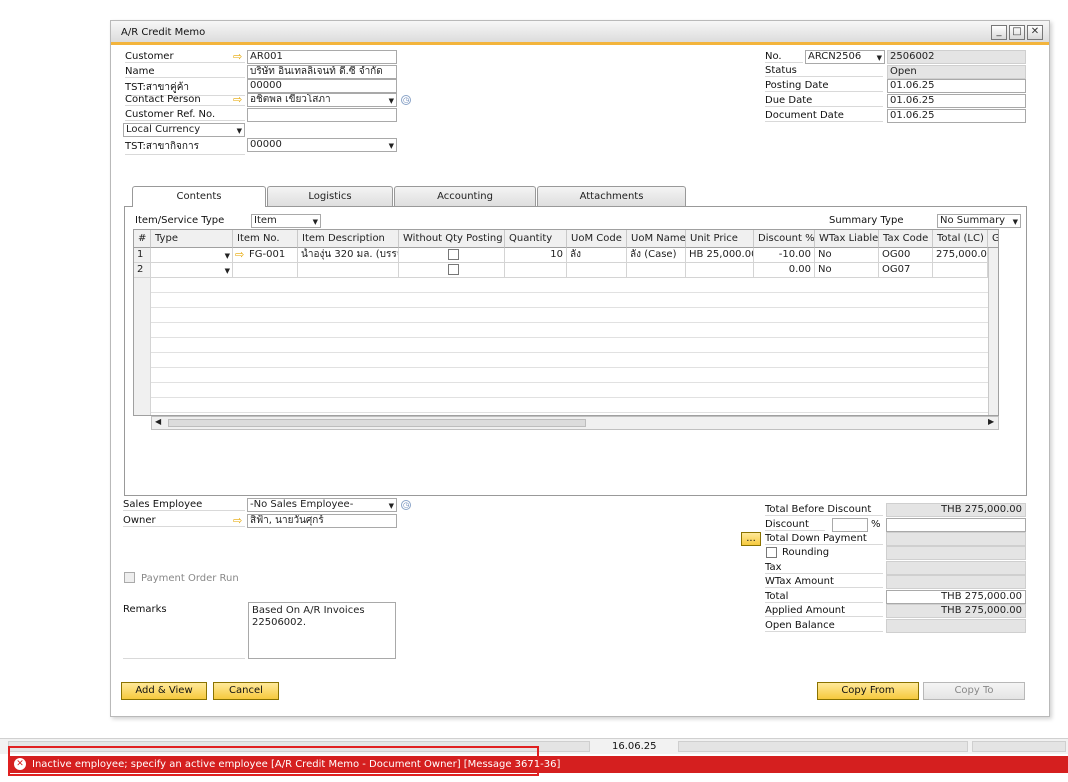  Describe the element at coordinates (142, 270) in the screenshot. I see `row-number: 2` at that location.